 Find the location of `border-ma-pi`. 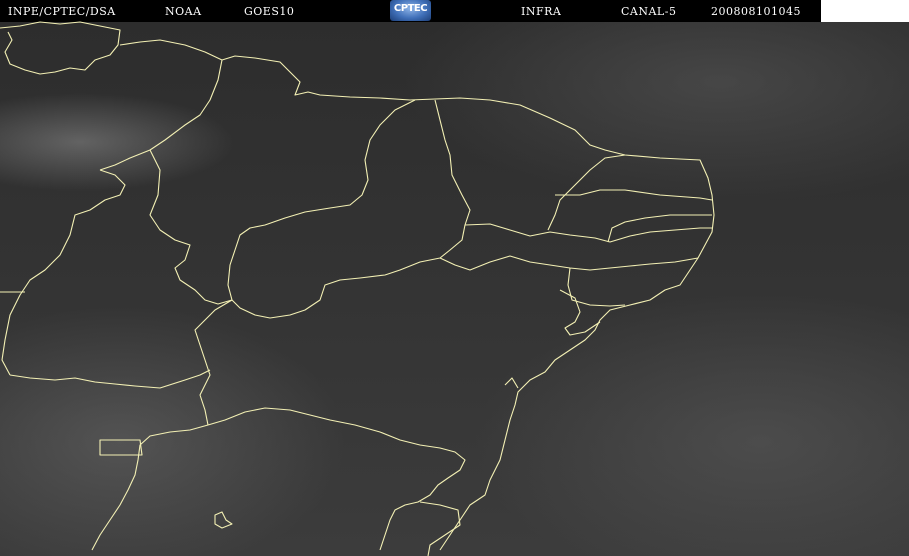

border-ma-pi is located at coordinates (321, 200).